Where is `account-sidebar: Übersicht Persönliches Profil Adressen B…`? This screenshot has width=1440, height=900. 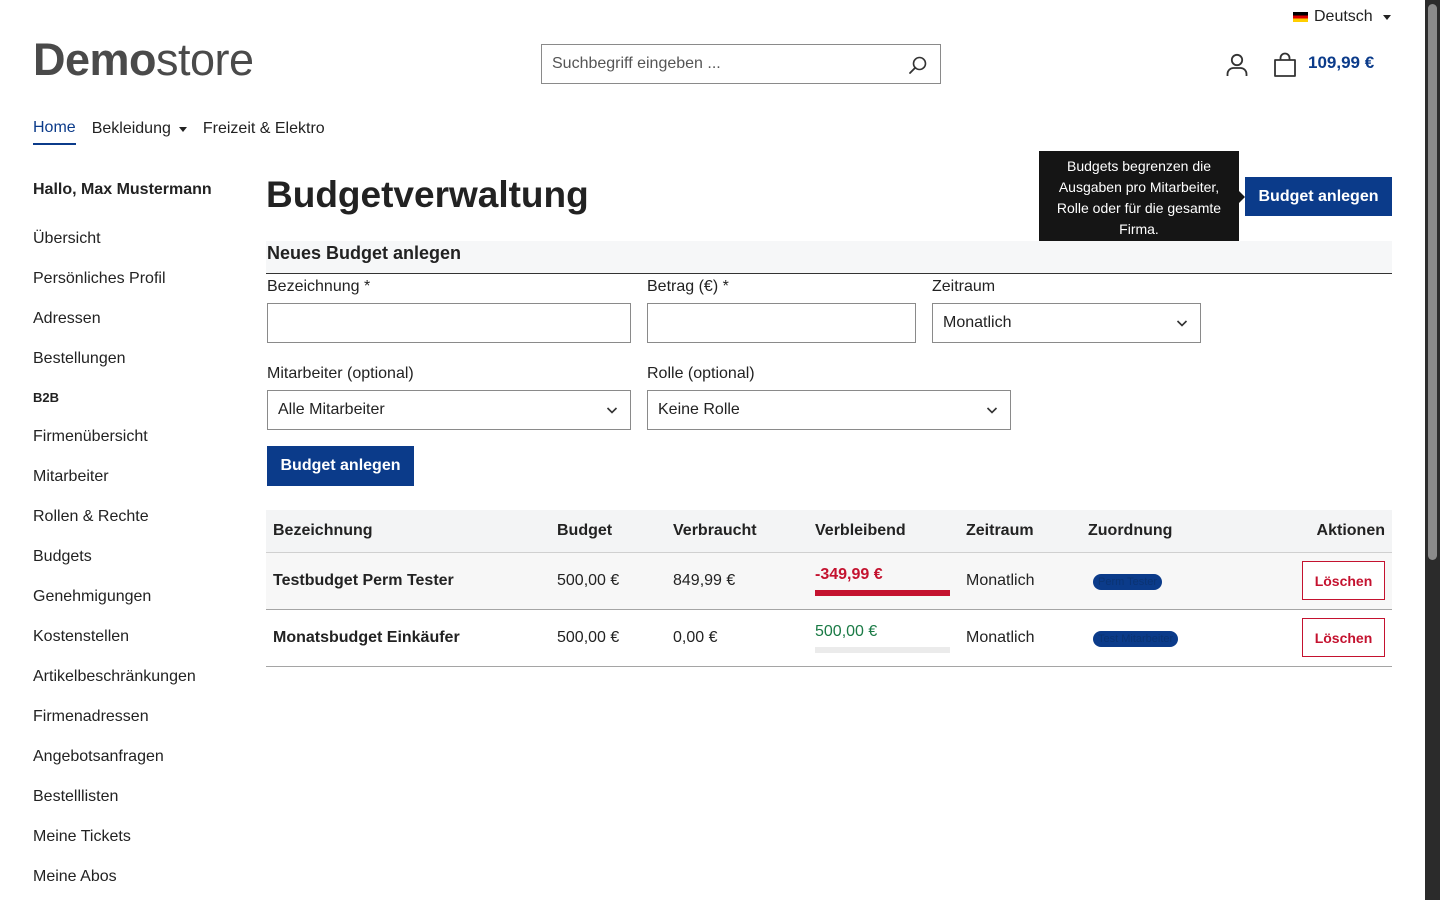 account-sidebar: Übersicht Persönliches Profil Adressen B… is located at coordinates (138, 558).